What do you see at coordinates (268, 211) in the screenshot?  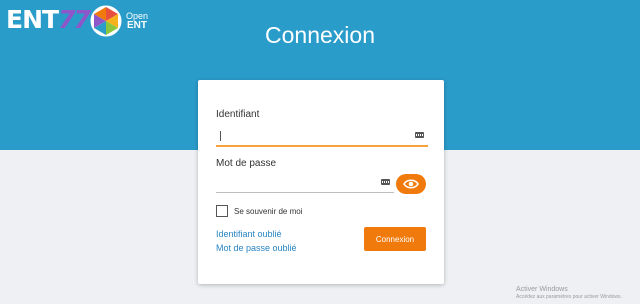 I see `remember-me-label: Se souvenir de moi` at bounding box center [268, 211].